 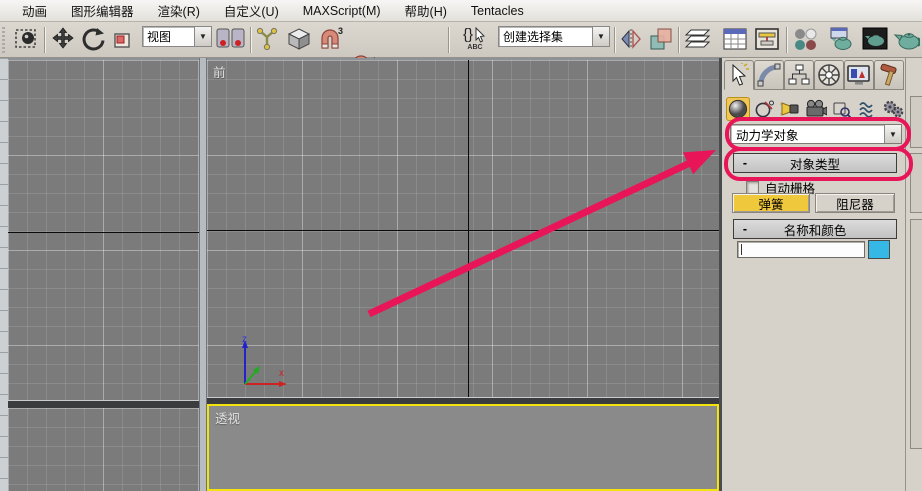 I want to click on use-pivot-point-center-icon, so click(x=231, y=40).